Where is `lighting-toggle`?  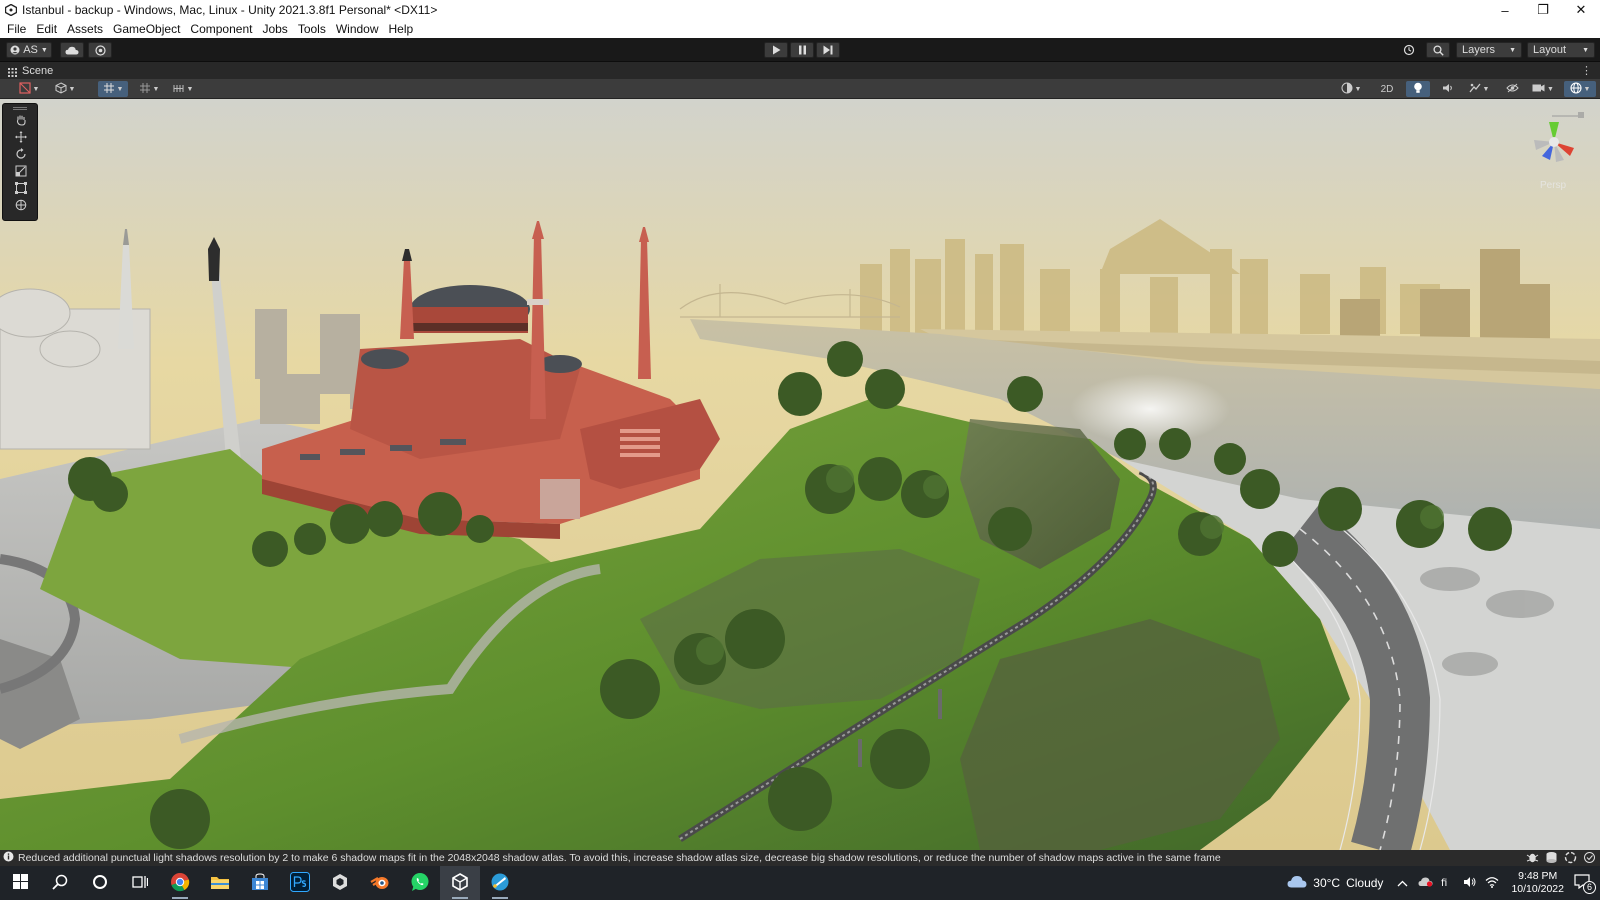
lighting-toggle is located at coordinates (1418, 89).